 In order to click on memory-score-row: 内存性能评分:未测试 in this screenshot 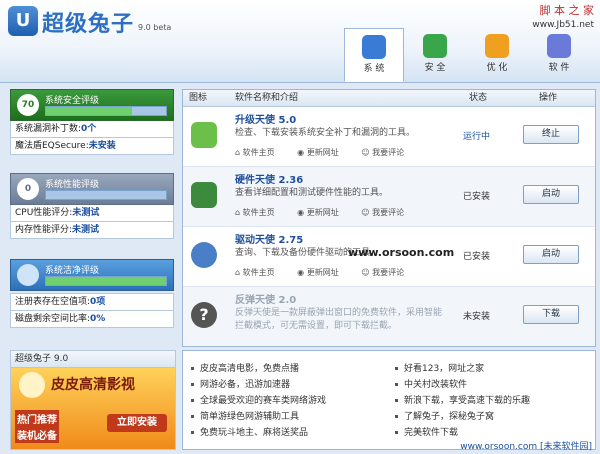, I will do `click(92, 230)`.